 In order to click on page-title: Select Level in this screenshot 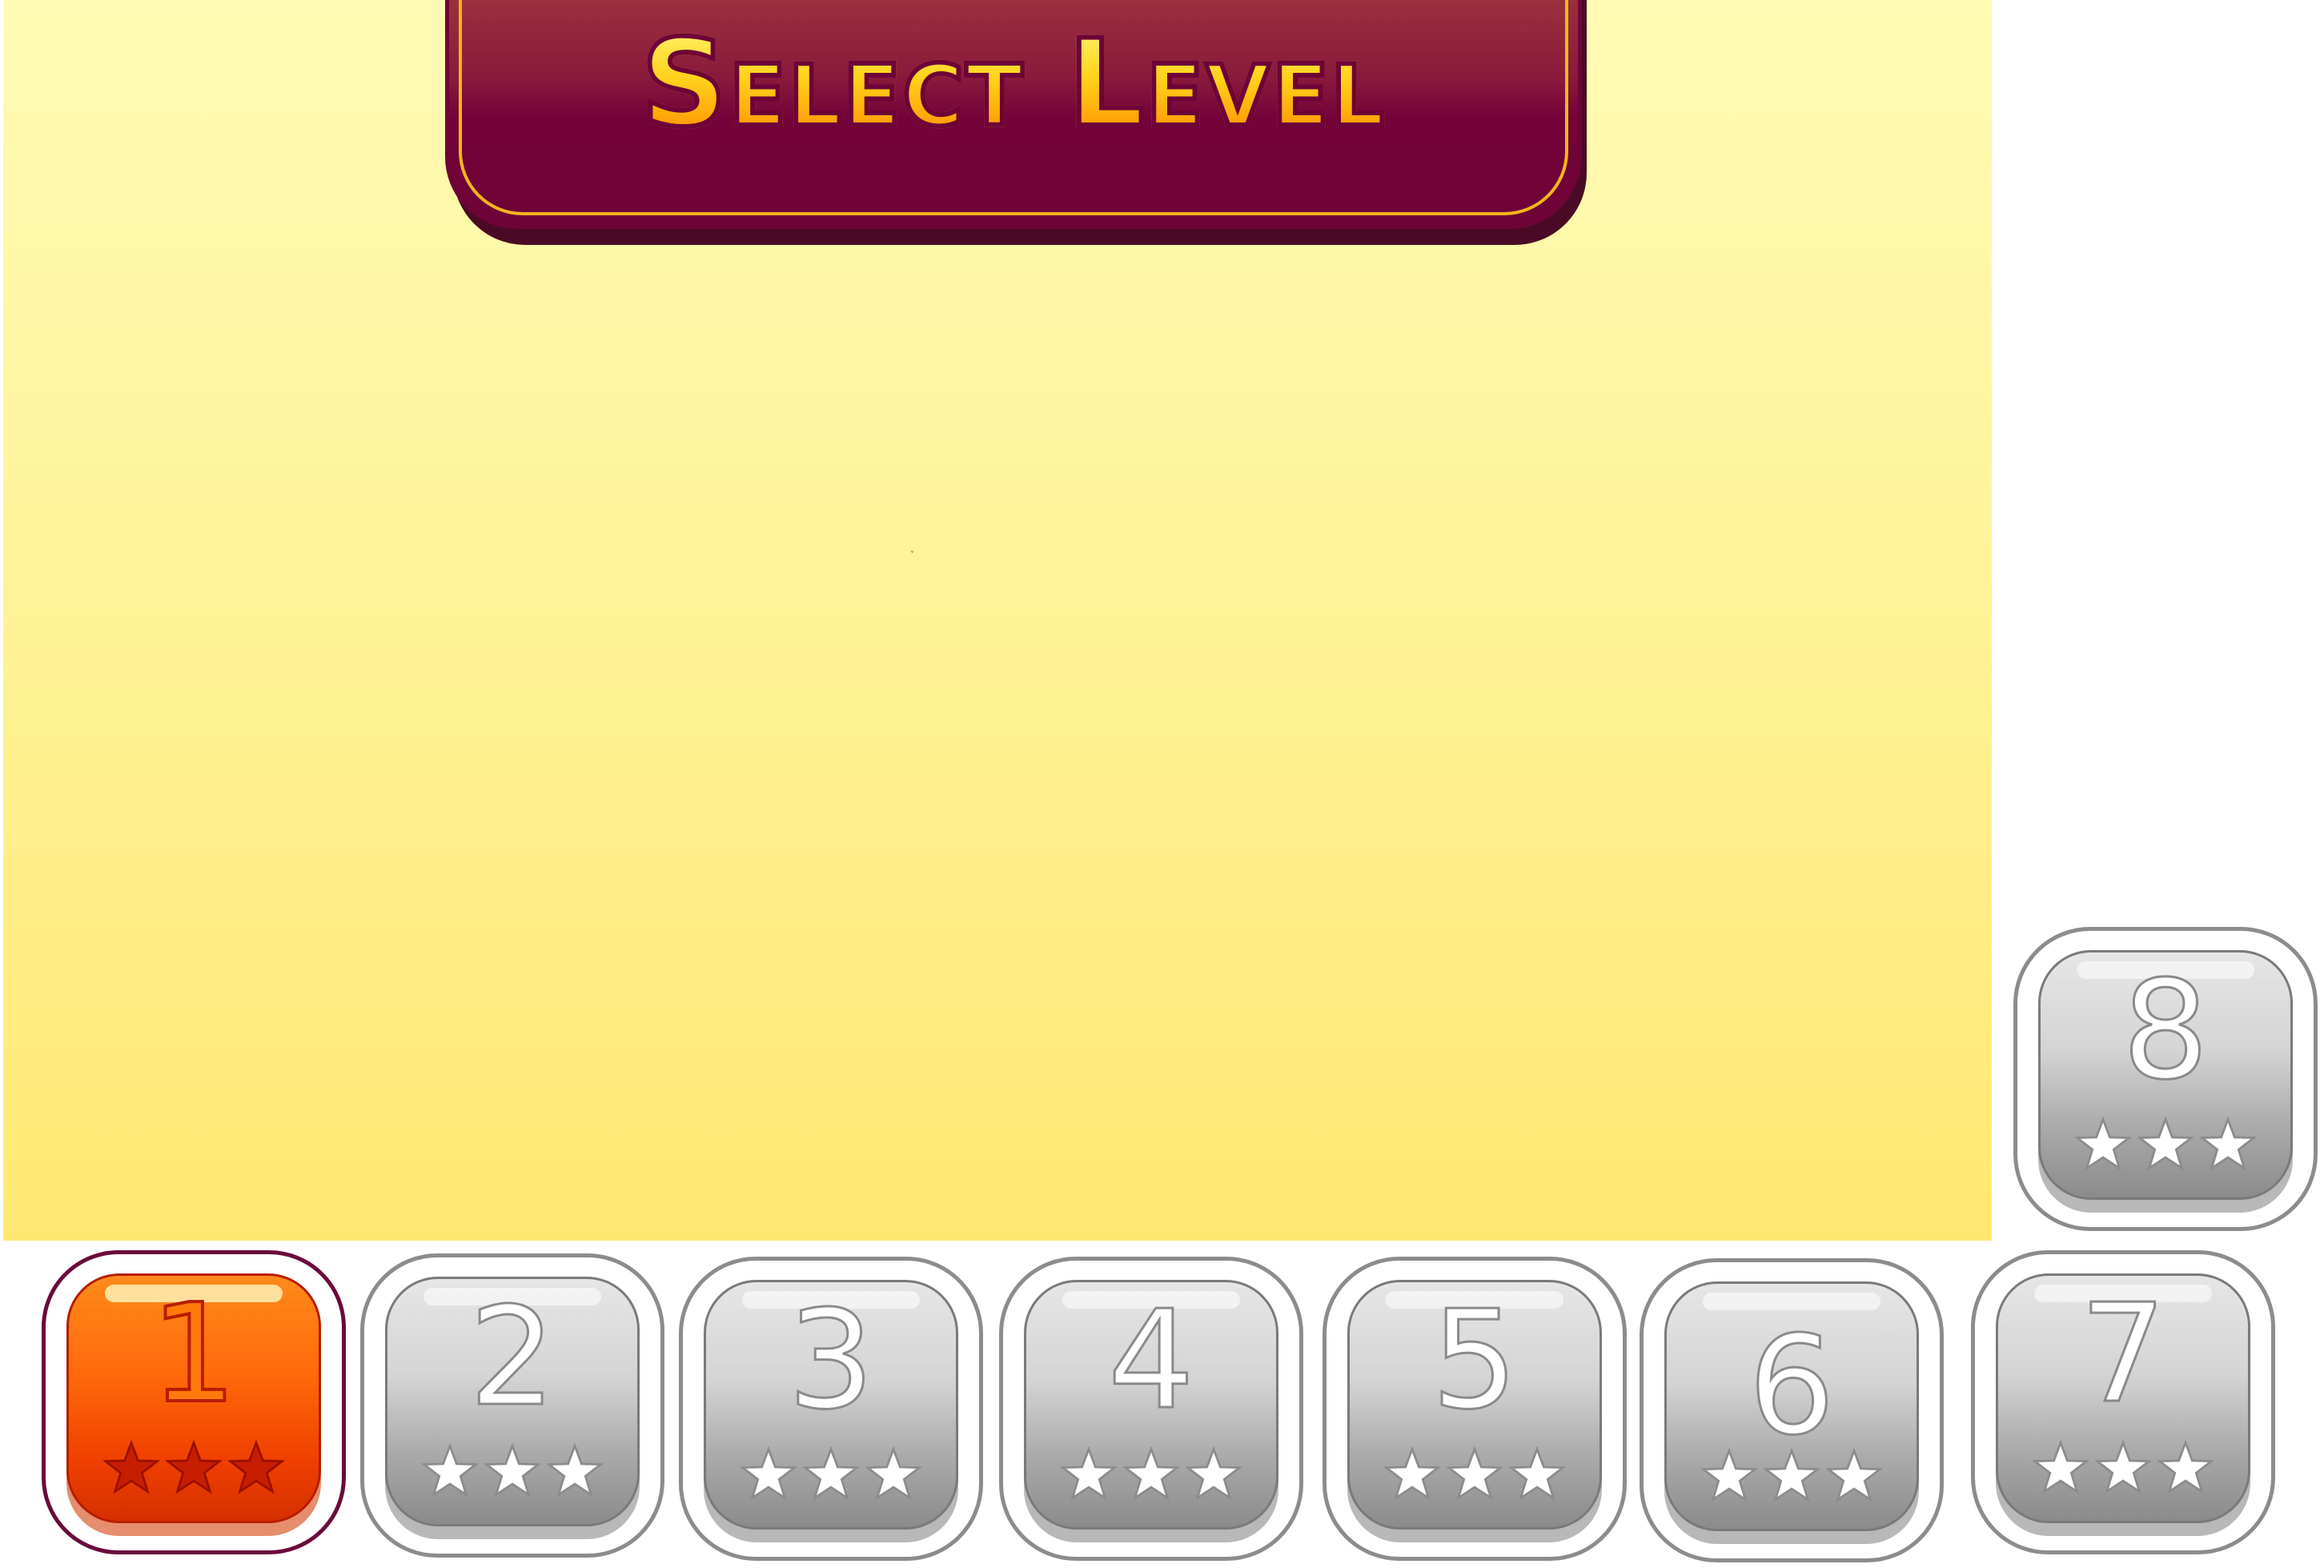, I will do `click(1013, 84)`.